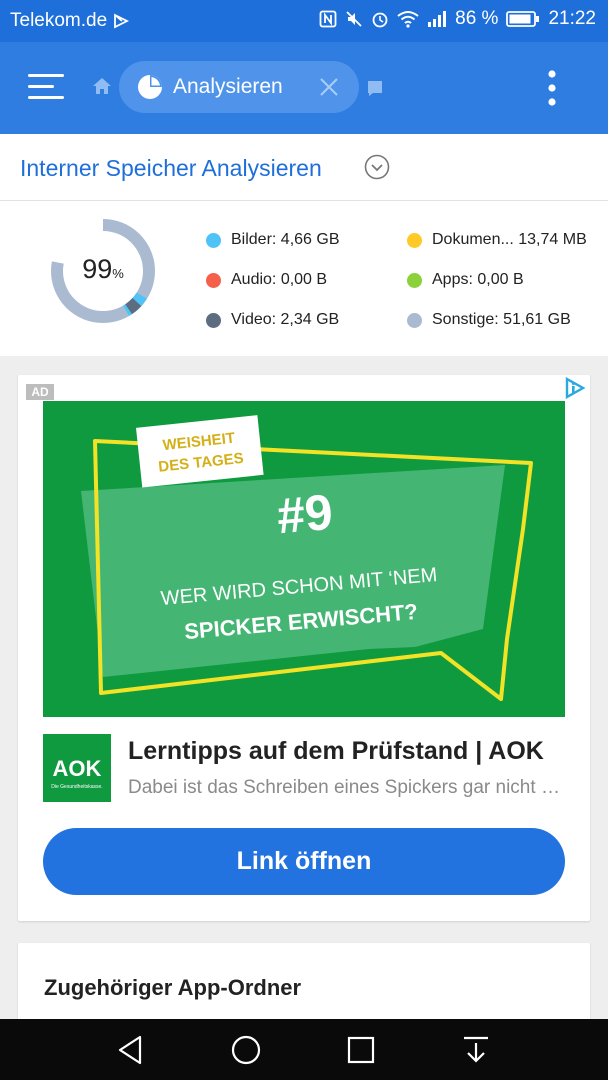 The height and width of the screenshot is (1080, 608). I want to click on app-bar: Analysieren, so click(304, 88).